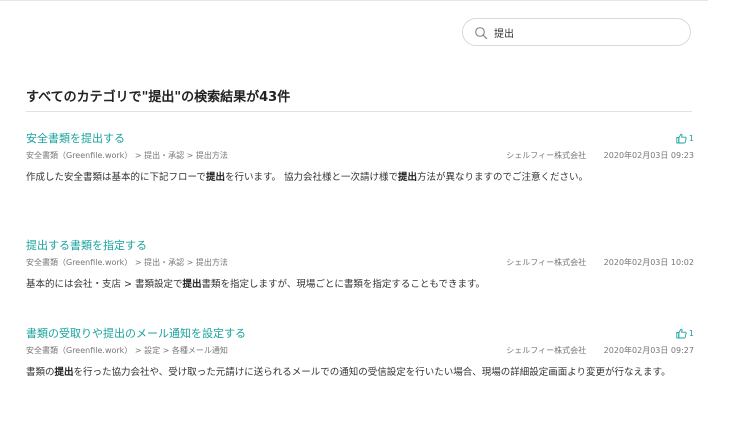 This screenshot has height=447, width=730. I want to click on result-breadcrumb: 安全書類（Greenfile.work） > 設定 > 各種メール通知, so click(127, 350).